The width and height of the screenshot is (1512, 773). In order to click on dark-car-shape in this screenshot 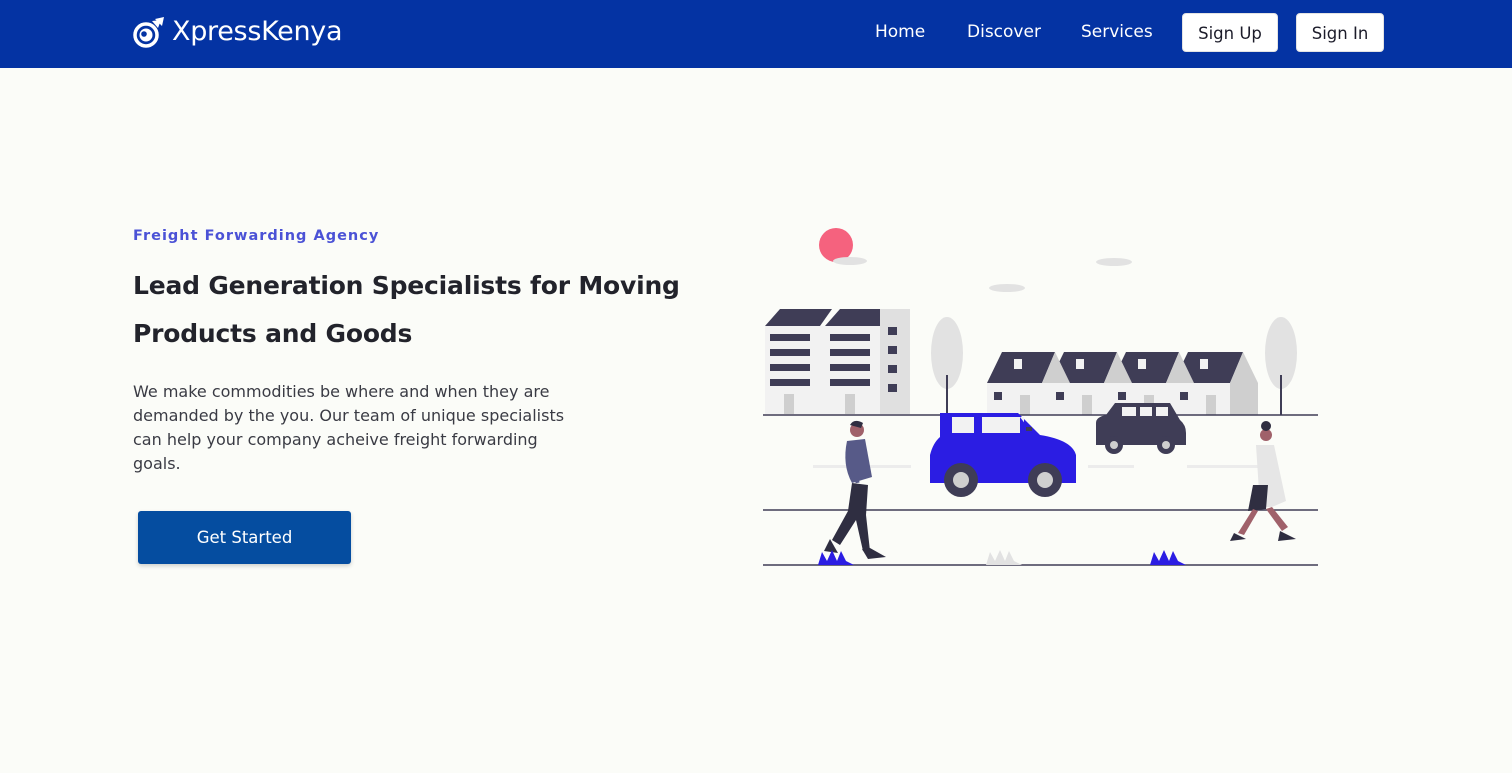, I will do `click(1141, 428)`.